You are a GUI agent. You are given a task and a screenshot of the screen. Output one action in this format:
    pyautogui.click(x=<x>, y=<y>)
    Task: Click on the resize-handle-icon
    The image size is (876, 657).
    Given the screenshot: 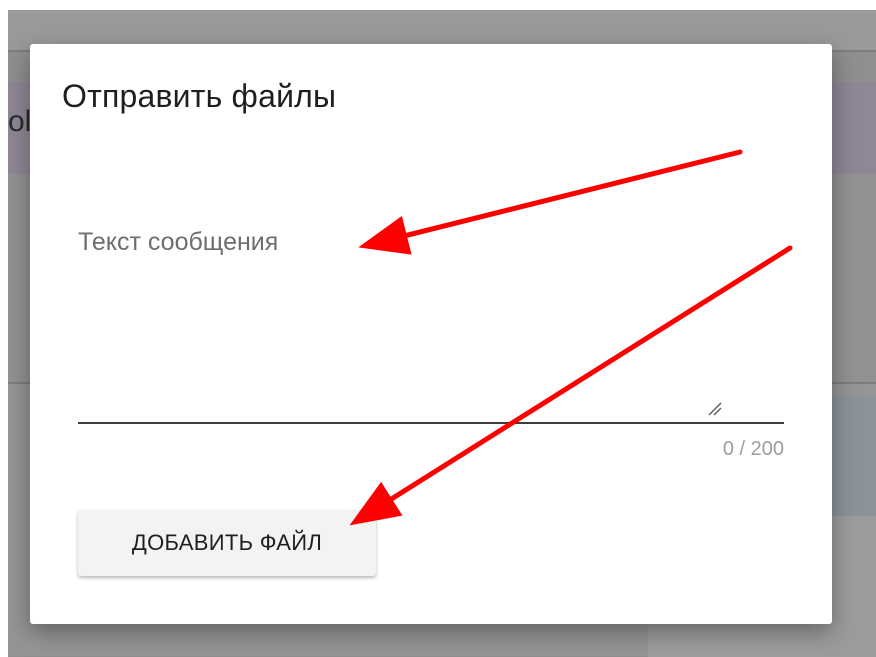 What is the action you would take?
    pyautogui.click(x=714, y=408)
    